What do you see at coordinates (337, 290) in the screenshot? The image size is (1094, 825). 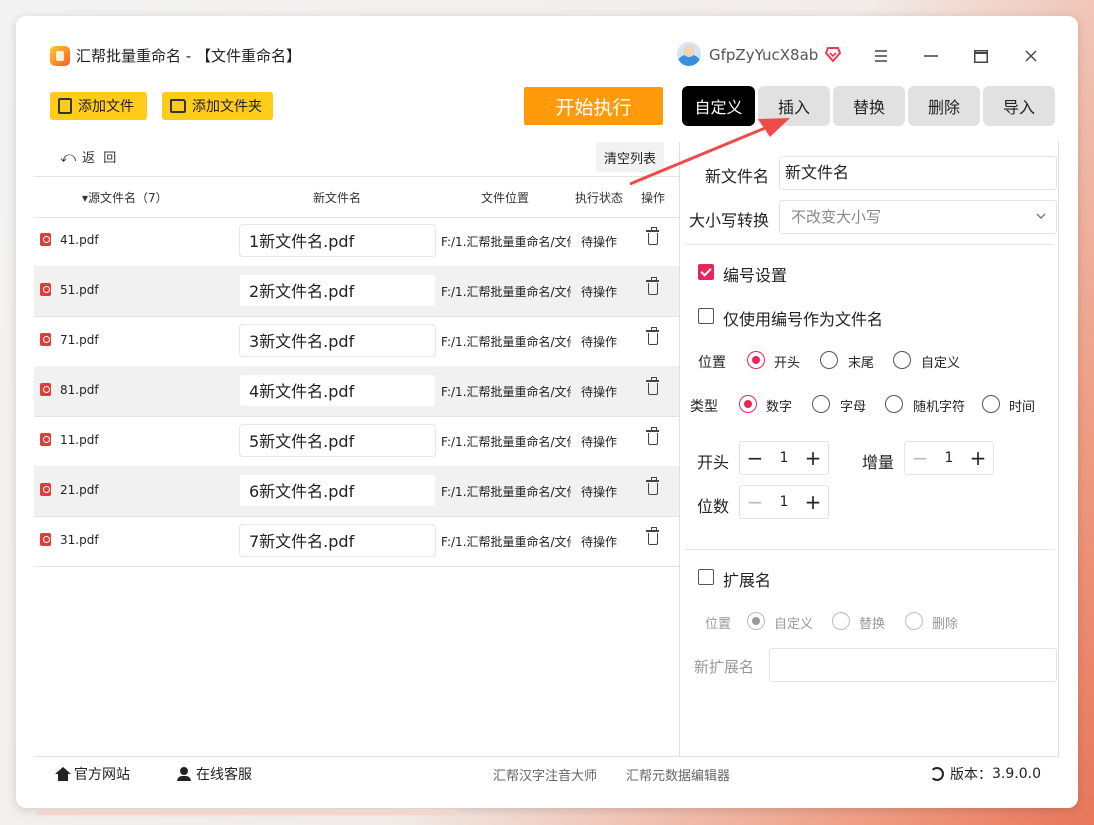 I see `new-name-cell: 2新文件名.pdf` at bounding box center [337, 290].